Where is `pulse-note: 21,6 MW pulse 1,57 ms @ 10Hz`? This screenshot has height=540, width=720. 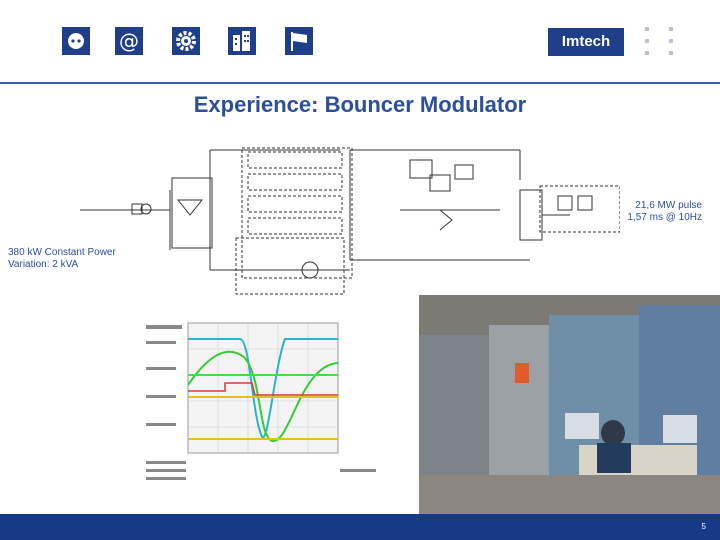
pulse-note: 21,6 MW pulse 1,57 ms @ 10Hz is located at coordinates (656, 212).